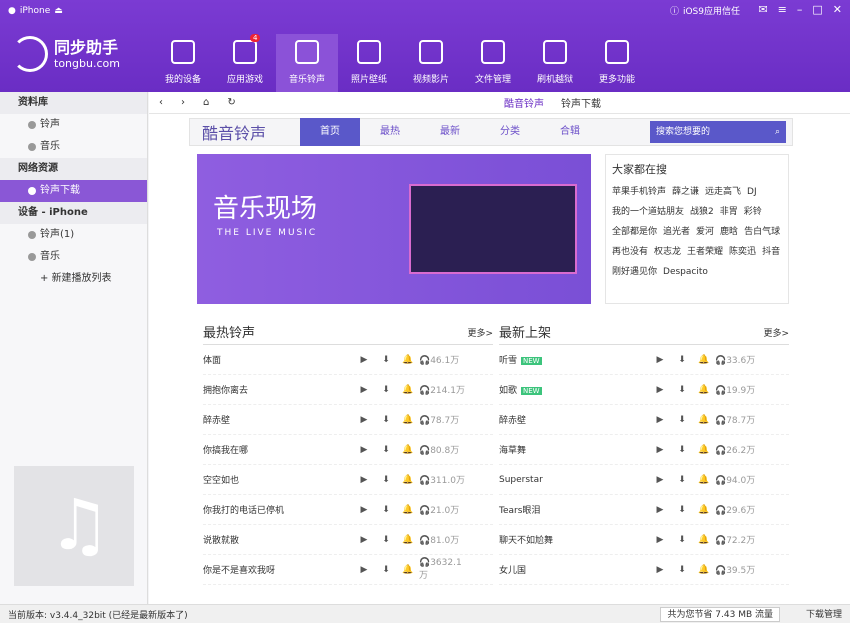 The image size is (850, 623). I want to click on ios9-trust: ⓘ iOS9应用信任, so click(705, 10).